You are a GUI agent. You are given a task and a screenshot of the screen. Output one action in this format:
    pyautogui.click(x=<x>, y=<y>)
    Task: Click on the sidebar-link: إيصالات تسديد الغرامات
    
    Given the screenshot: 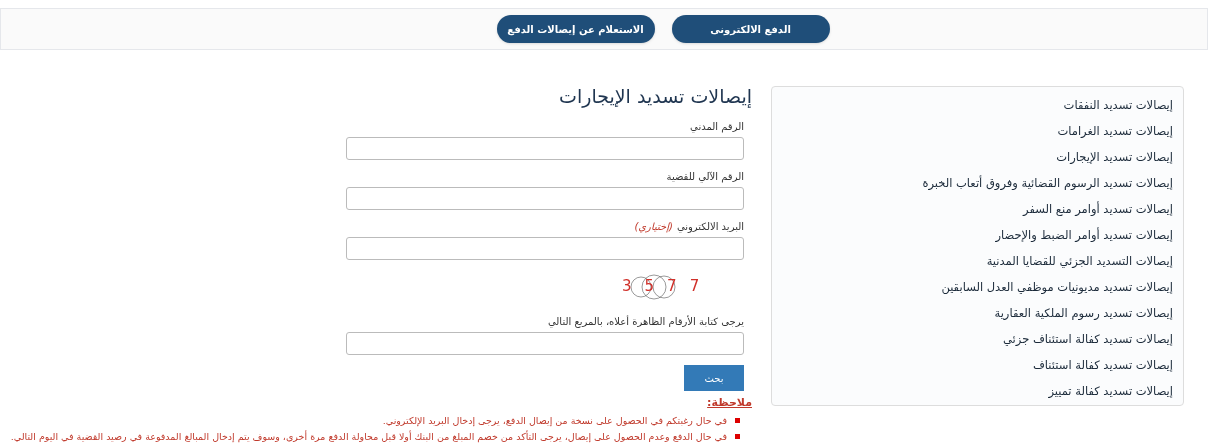 What is the action you would take?
    pyautogui.click(x=1115, y=132)
    